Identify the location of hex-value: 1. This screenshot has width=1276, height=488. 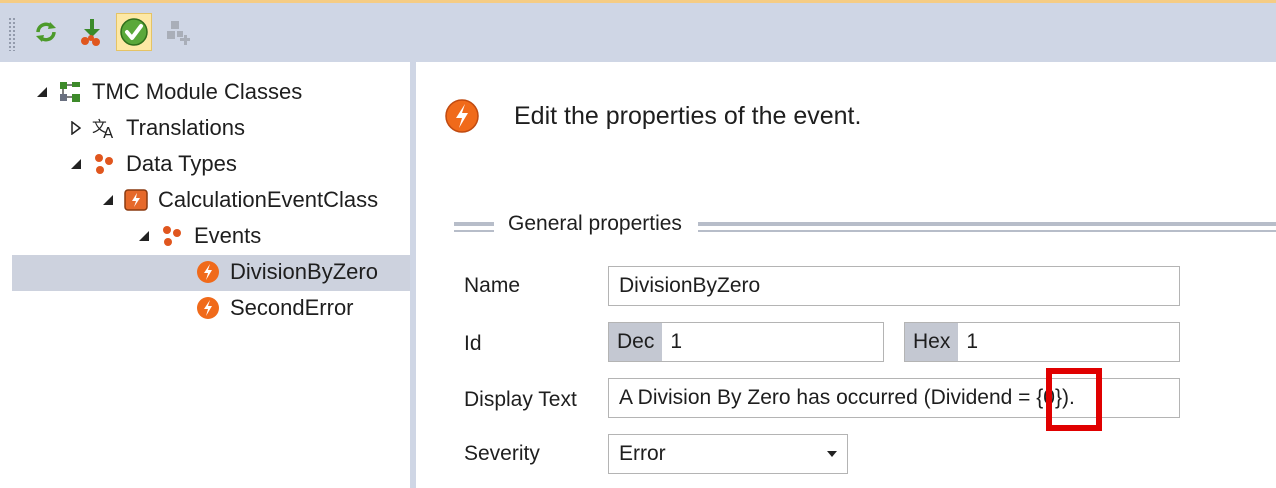
(972, 341).